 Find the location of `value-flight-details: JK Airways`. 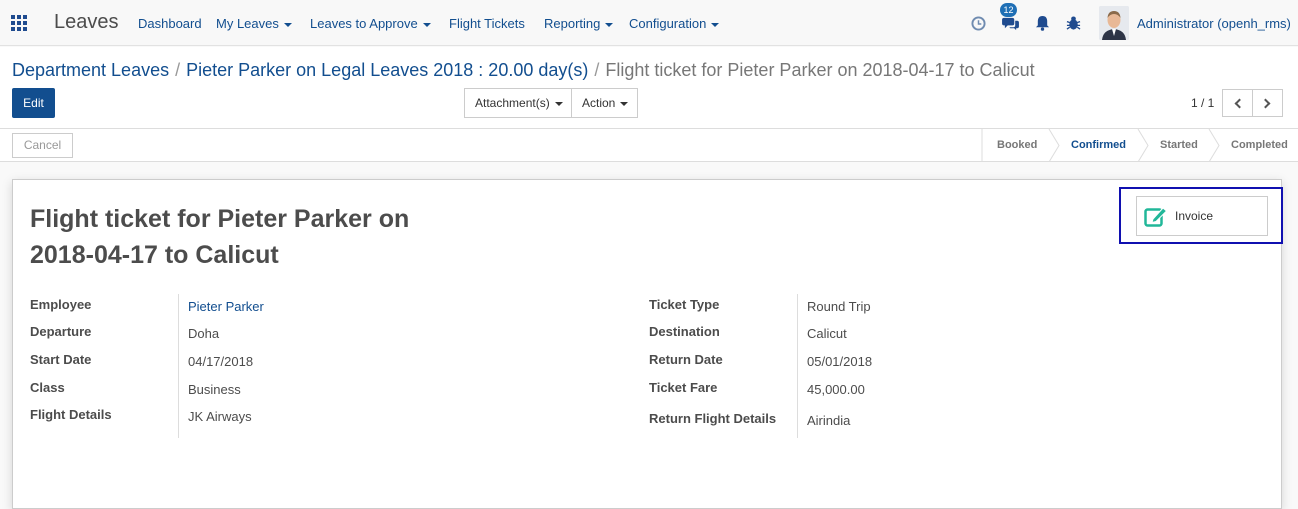

value-flight-details: JK Airways is located at coordinates (220, 416).